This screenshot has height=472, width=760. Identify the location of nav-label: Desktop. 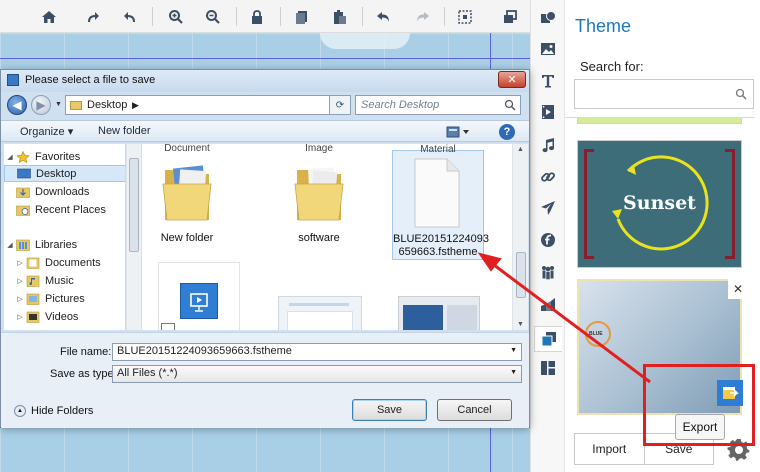
(56, 173).